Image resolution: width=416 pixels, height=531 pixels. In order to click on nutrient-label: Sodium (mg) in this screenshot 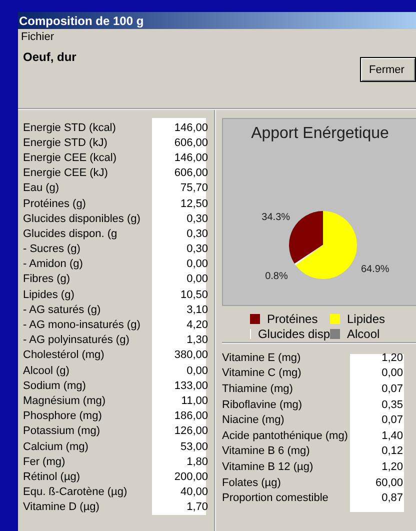, I will do `click(55, 386)`.